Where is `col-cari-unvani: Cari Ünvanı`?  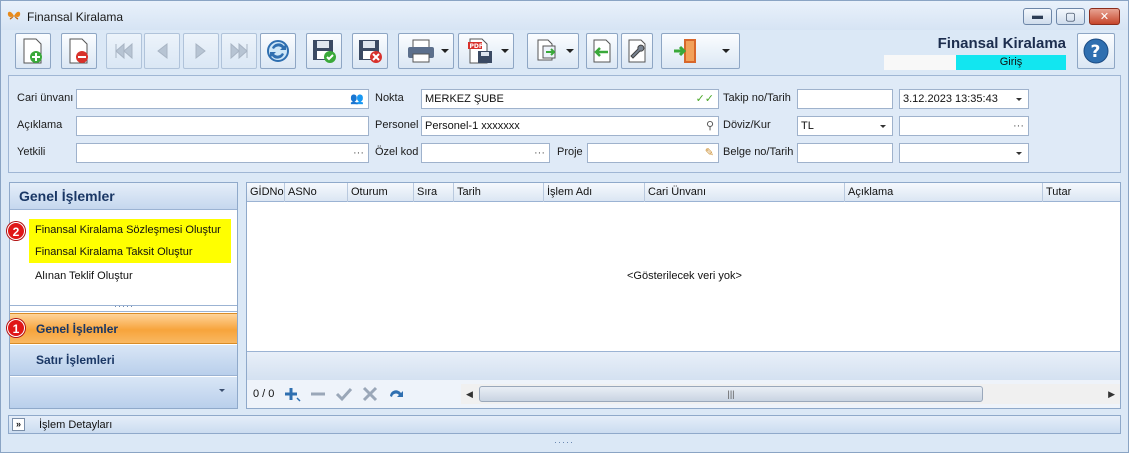 col-cari-unvani: Cari Ünvanı is located at coordinates (745, 192).